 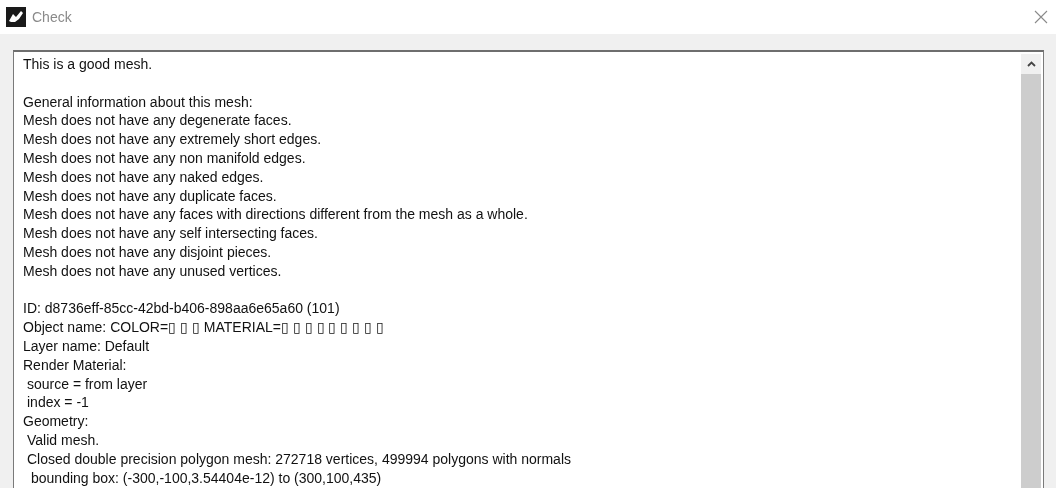 I want to click on report-line: Mesh does not have any degenerate faces., so click(x=158, y=121).